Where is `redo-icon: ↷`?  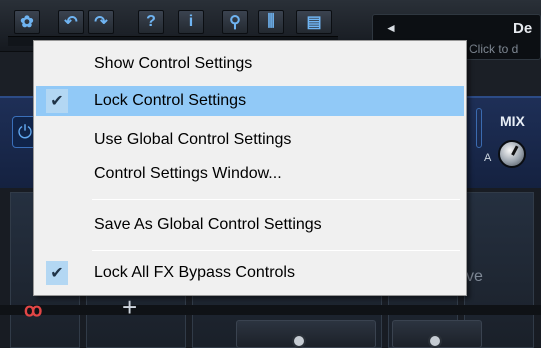 redo-icon: ↷ is located at coordinates (101, 22).